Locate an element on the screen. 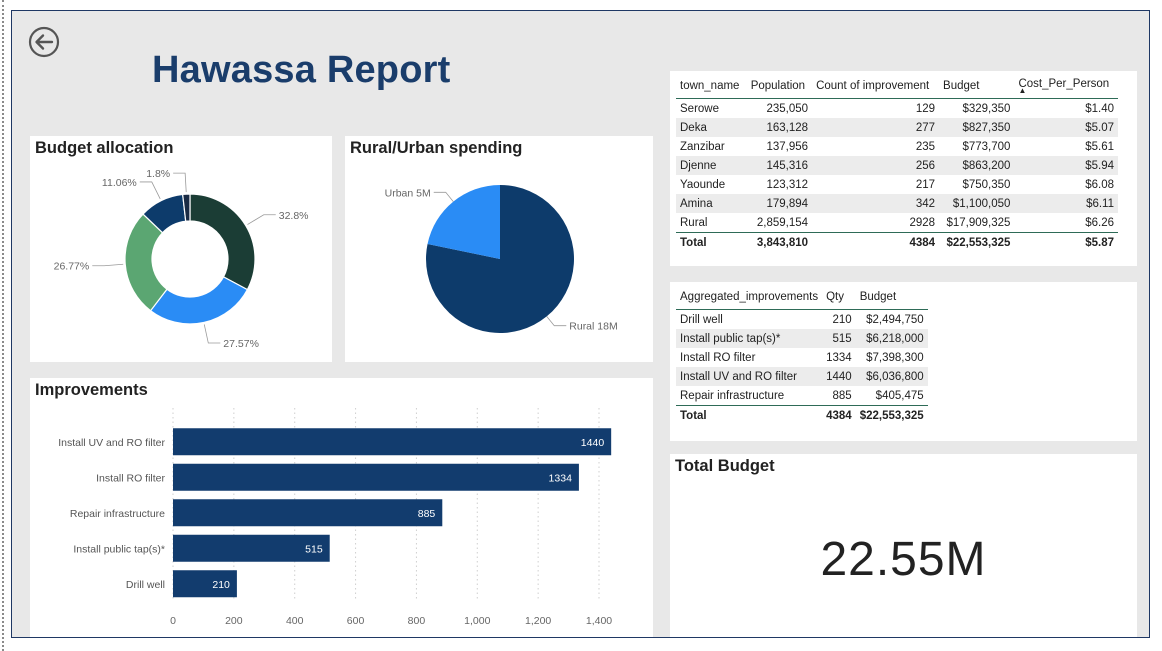 This screenshot has height=651, width=1162. col-qty: Qty is located at coordinates (839, 297).